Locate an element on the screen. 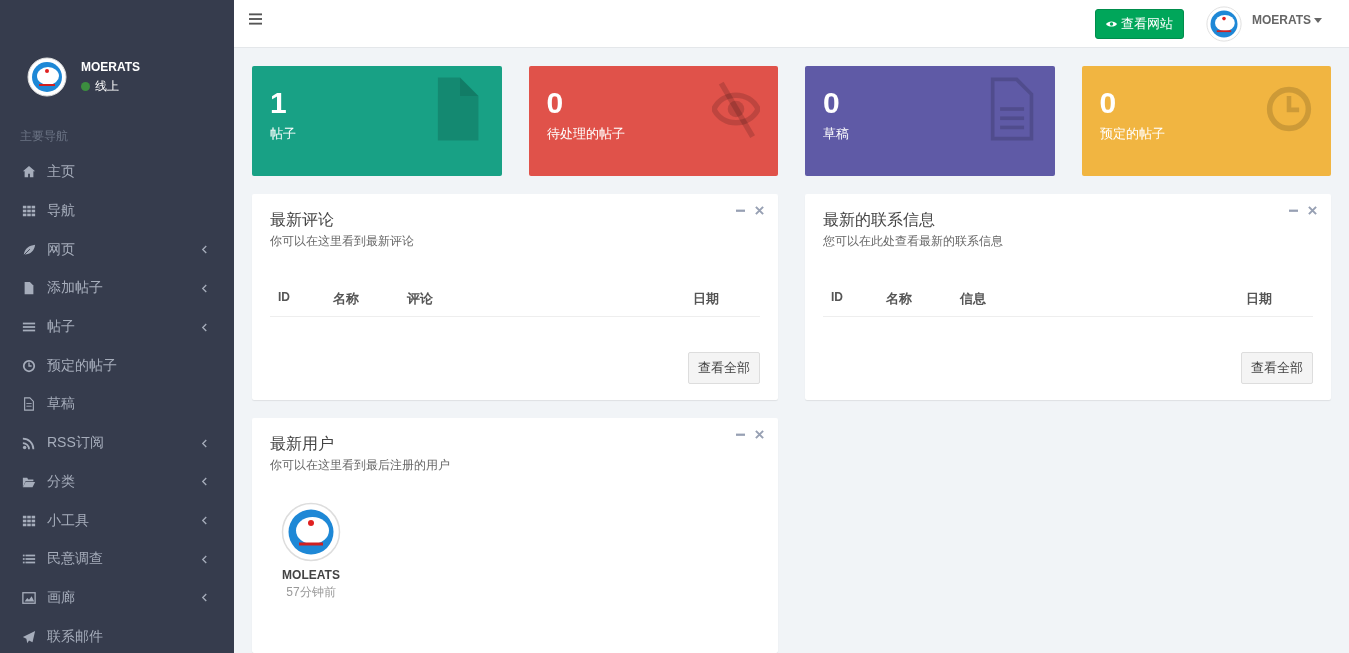 This screenshot has width=1349, height=653. nav-item: 小工具 is located at coordinates (117, 520).